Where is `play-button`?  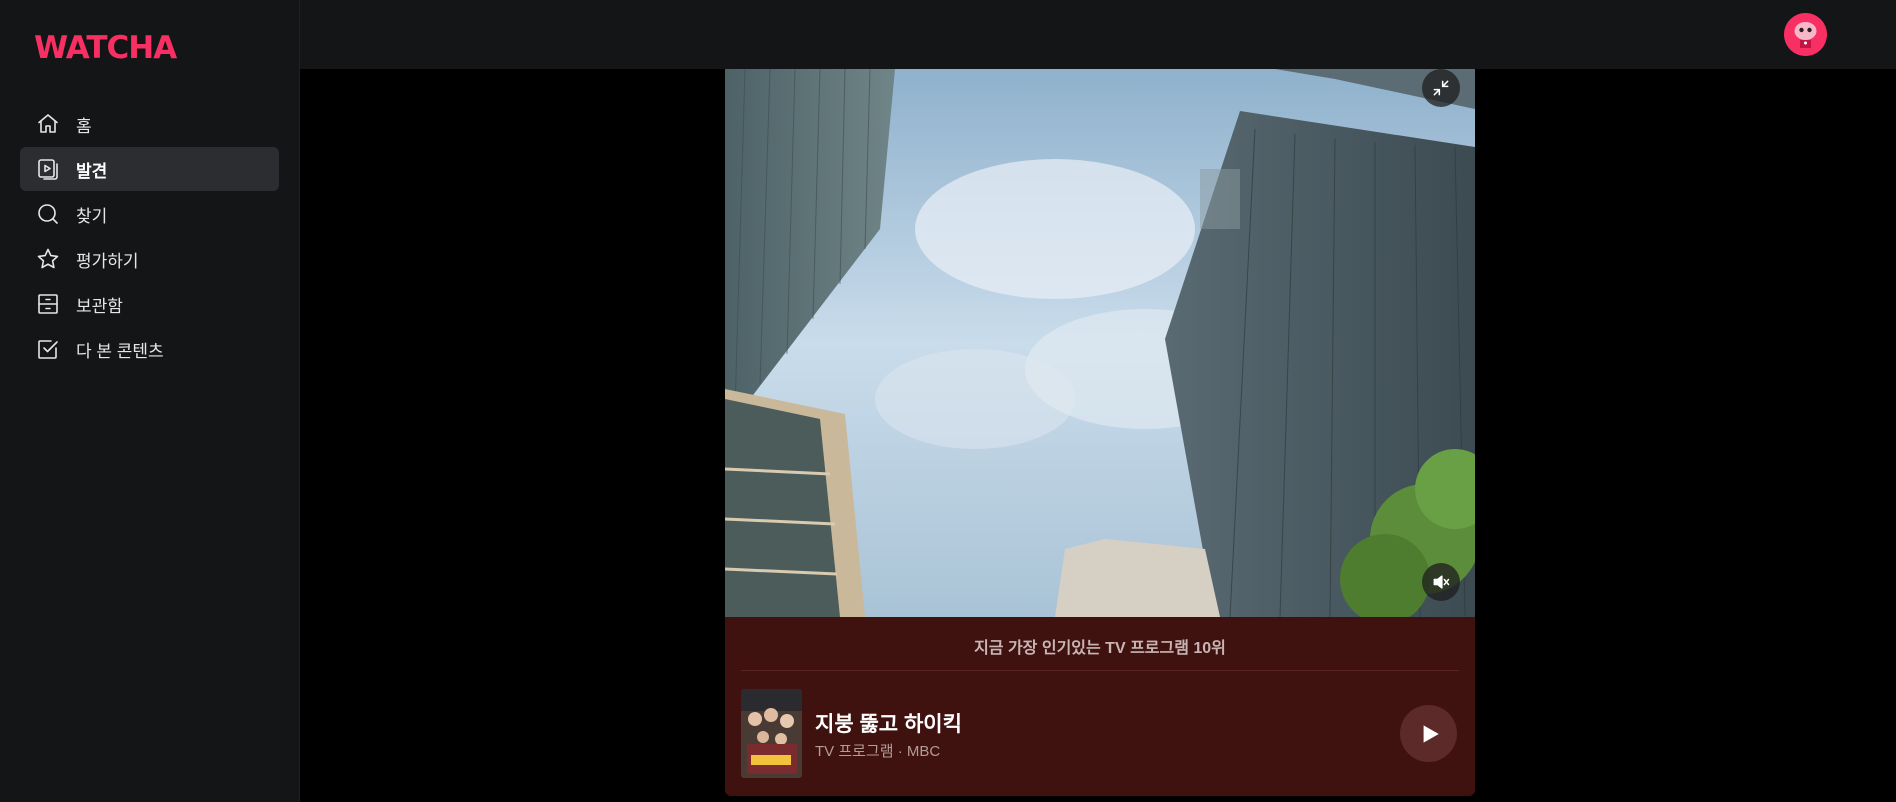
play-button is located at coordinates (1428, 733).